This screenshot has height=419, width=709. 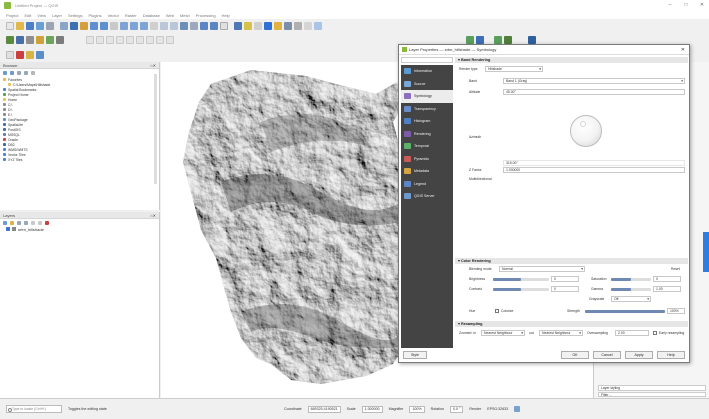 What do you see at coordinates (427, 134) in the screenshot?
I see `sidebar-item-rendering: Rendering` at bounding box center [427, 134].